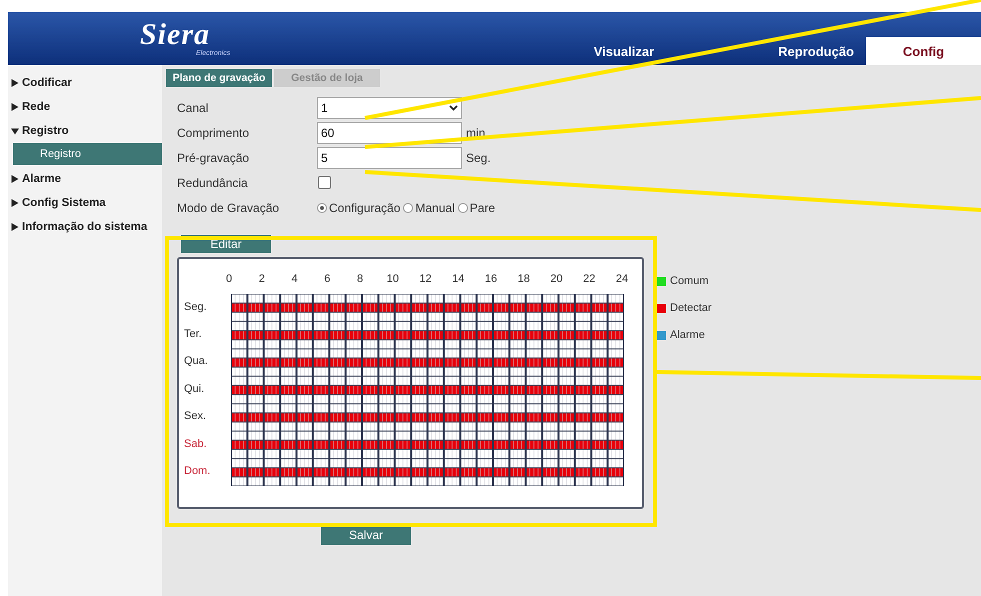 This screenshot has height=596, width=981. What do you see at coordinates (687, 335) in the screenshot?
I see `legend-label: Alarme` at bounding box center [687, 335].